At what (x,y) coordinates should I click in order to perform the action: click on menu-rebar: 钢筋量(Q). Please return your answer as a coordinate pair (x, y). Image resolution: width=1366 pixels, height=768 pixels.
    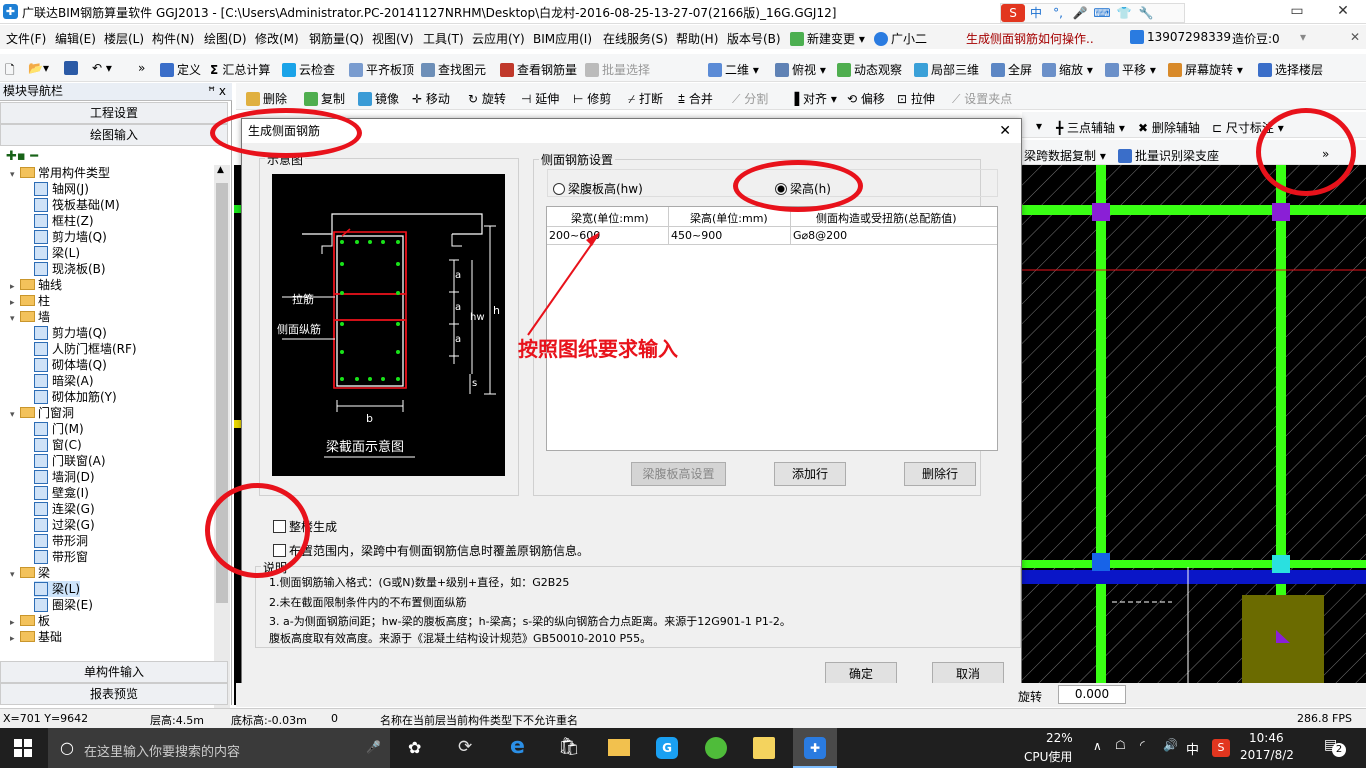
    Looking at the image, I should click on (336, 38).